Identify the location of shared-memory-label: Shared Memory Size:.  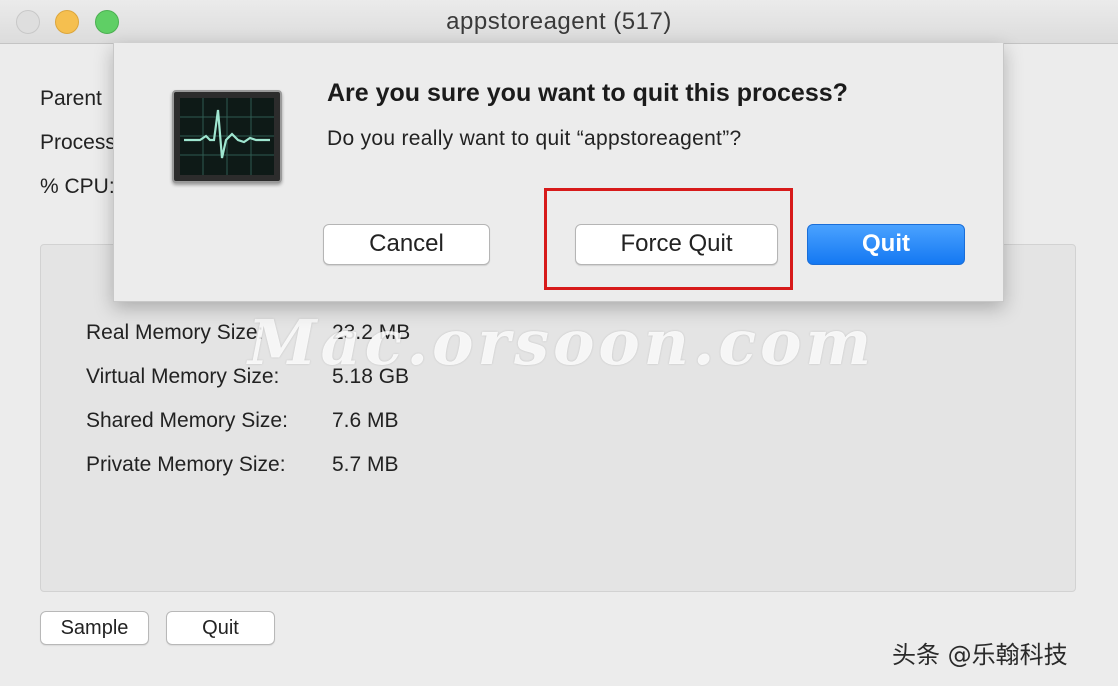
(187, 420).